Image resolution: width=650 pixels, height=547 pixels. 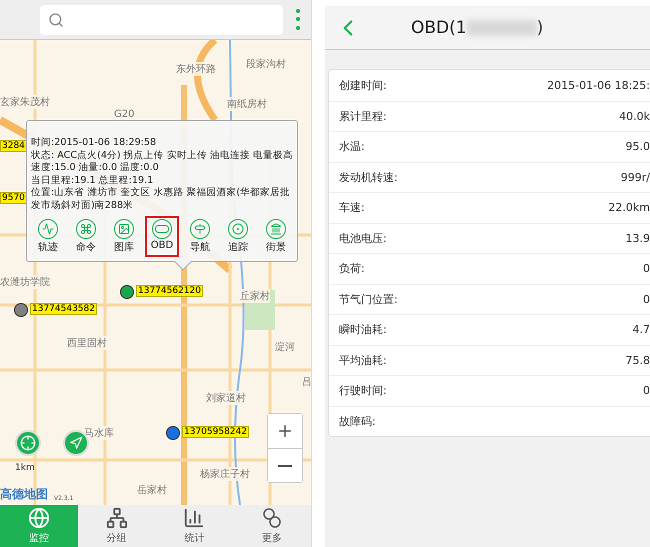 I want to click on place-label: 东外环路, so click(x=196, y=69).